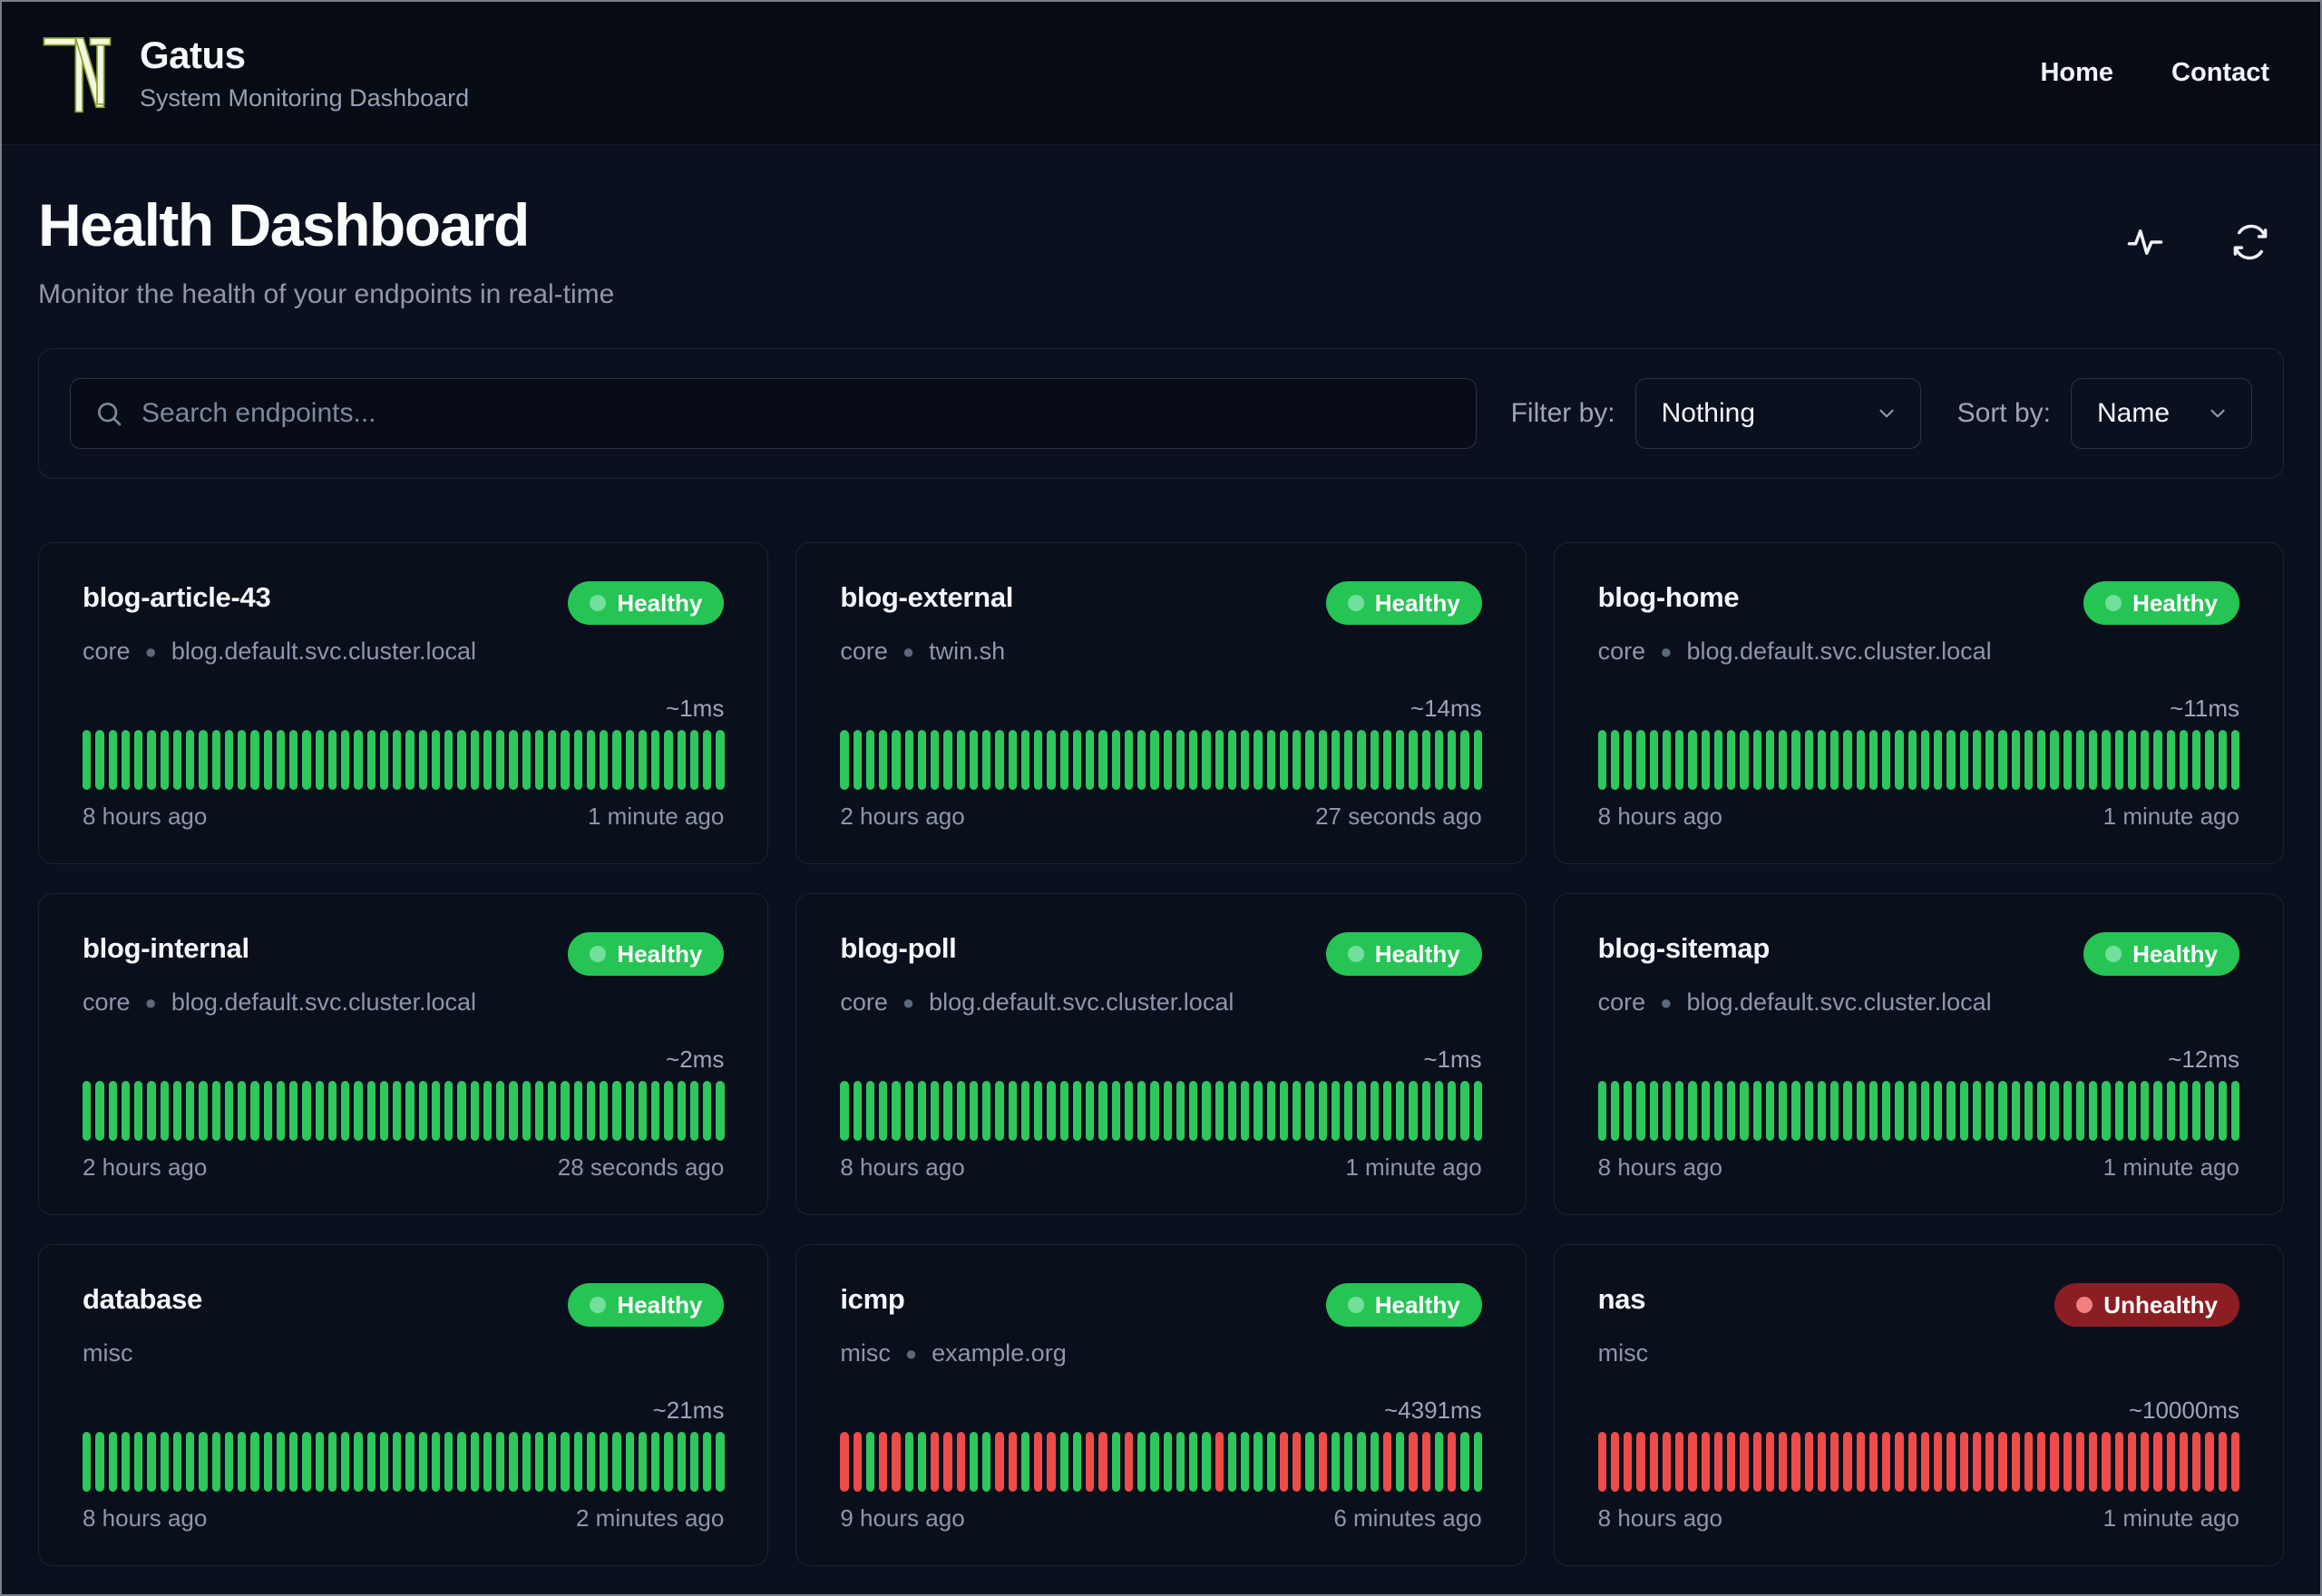 The image size is (2322, 1596). What do you see at coordinates (2220, 73) in the screenshot?
I see `nav-link-contact: Contact` at bounding box center [2220, 73].